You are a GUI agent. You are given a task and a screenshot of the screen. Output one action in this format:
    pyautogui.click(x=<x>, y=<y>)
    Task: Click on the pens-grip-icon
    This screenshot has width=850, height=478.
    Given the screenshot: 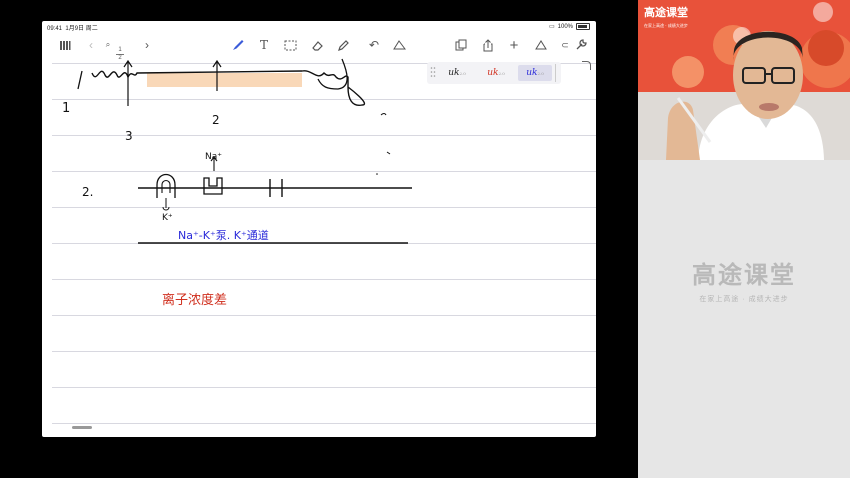 What is the action you would take?
    pyautogui.click(x=433, y=73)
    